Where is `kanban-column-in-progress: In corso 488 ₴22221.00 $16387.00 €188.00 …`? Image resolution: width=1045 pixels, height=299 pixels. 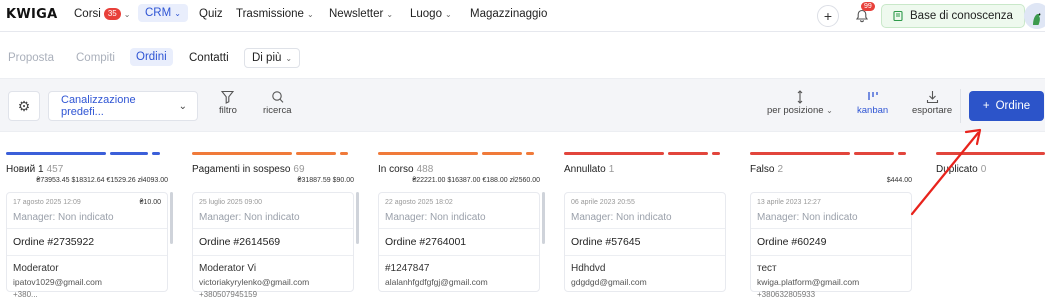 kanban-column-in-progress: In corso 488 ₴22221.00 $16387.00 €188.00 … is located at coordinates (462, 216).